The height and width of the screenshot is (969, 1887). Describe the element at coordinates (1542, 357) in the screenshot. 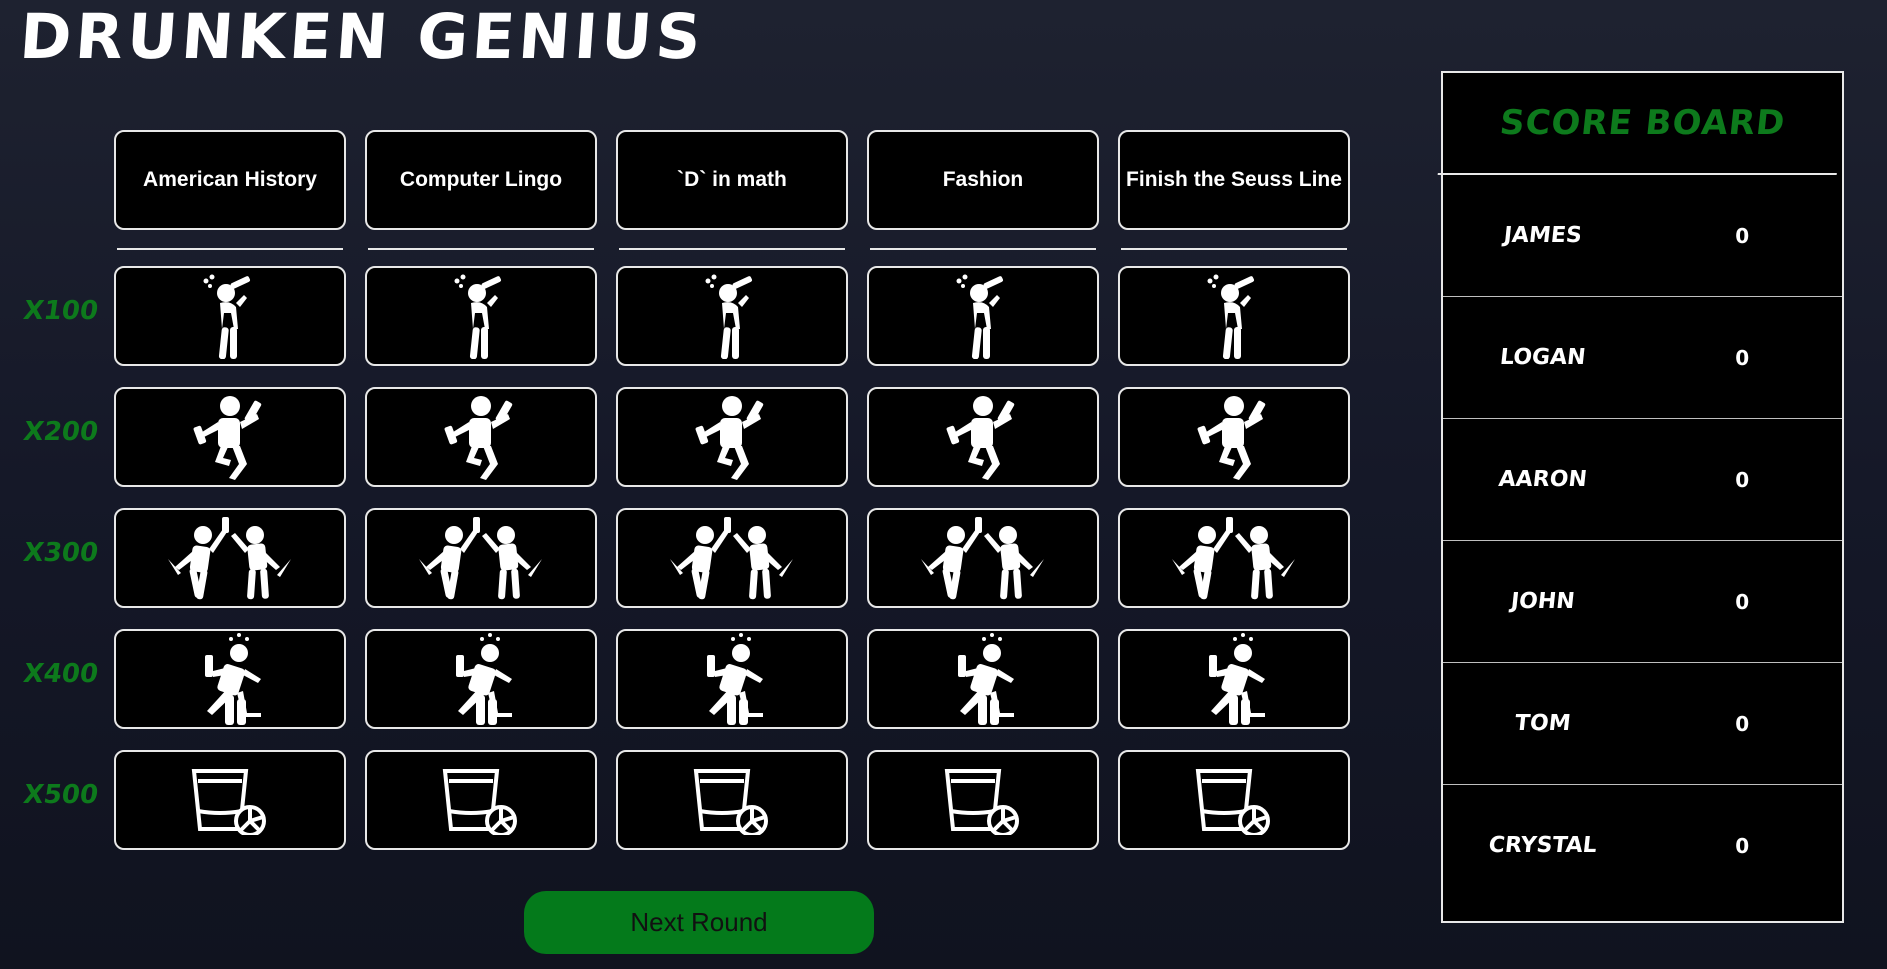

I see `player-name: Logan` at that location.